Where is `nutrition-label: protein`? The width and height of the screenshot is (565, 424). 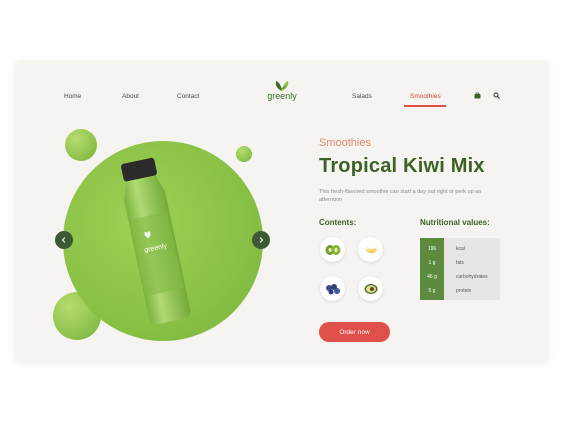 nutrition-label: protein is located at coordinates (464, 290).